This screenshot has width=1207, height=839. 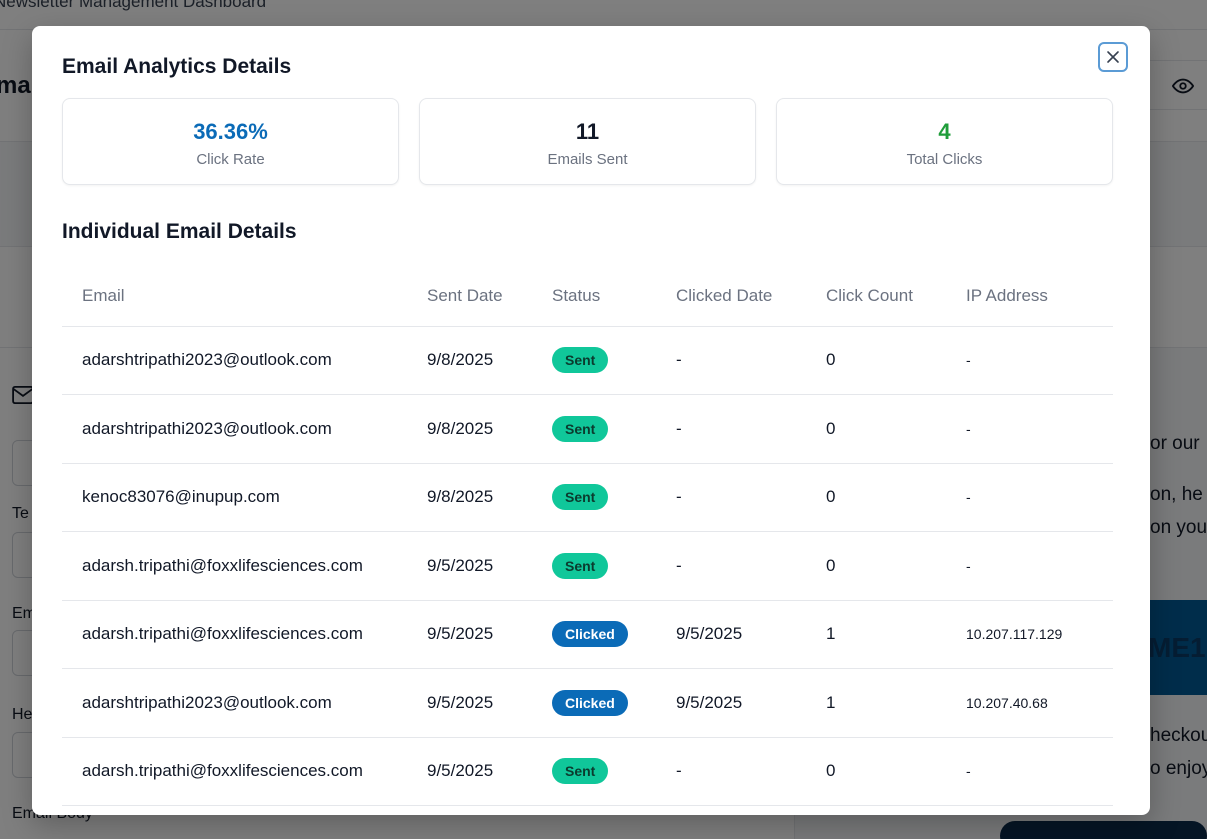 I want to click on column-header-click-count: Click Count, so click(x=896, y=296).